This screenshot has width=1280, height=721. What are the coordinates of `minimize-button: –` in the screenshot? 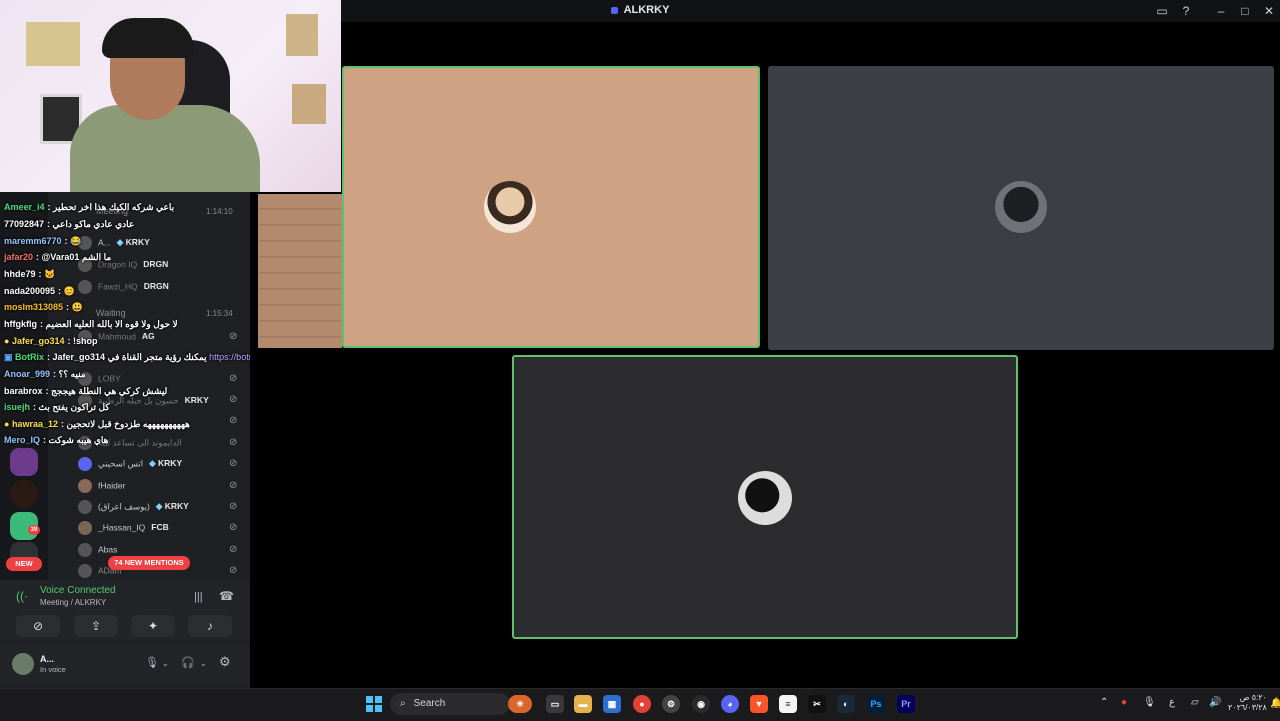 It's located at (1221, 11).